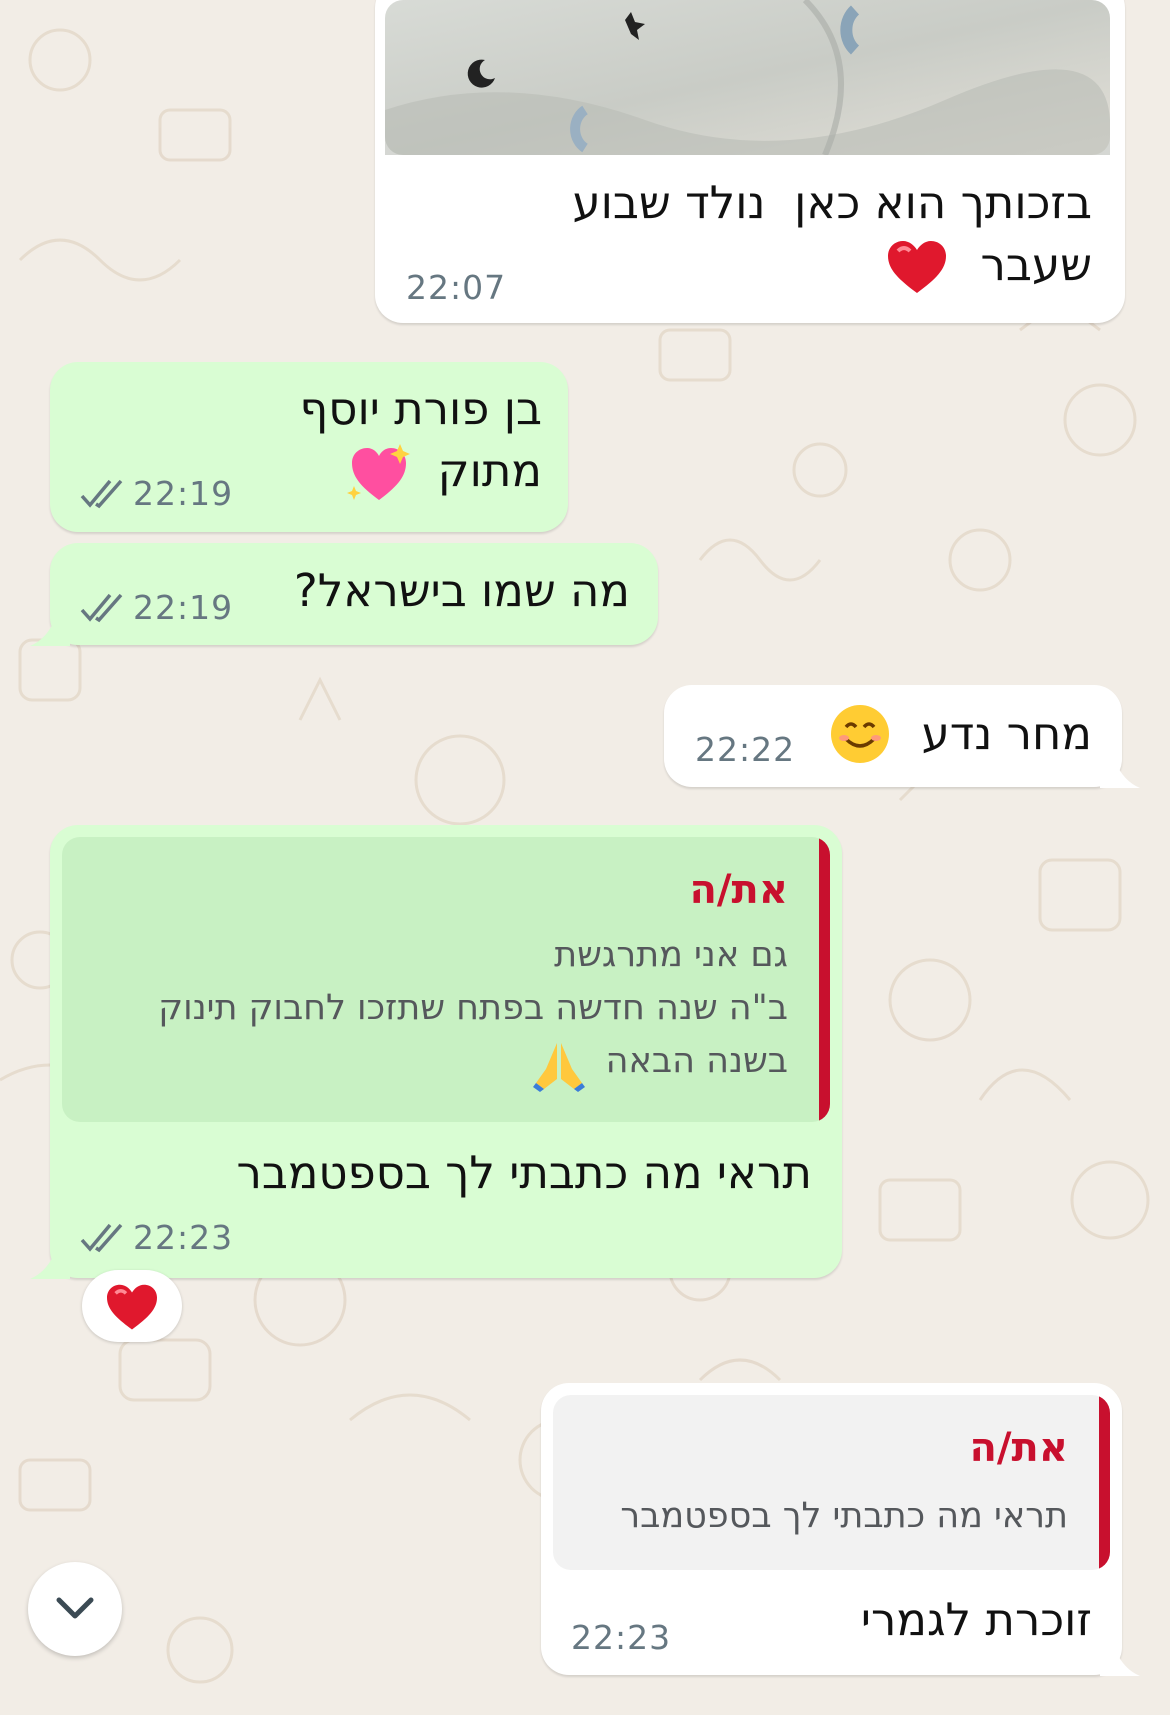 This screenshot has width=1170, height=1715. Describe the element at coordinates (747, 77) in the screenshot. I see `photo-thumbnail` at that location.